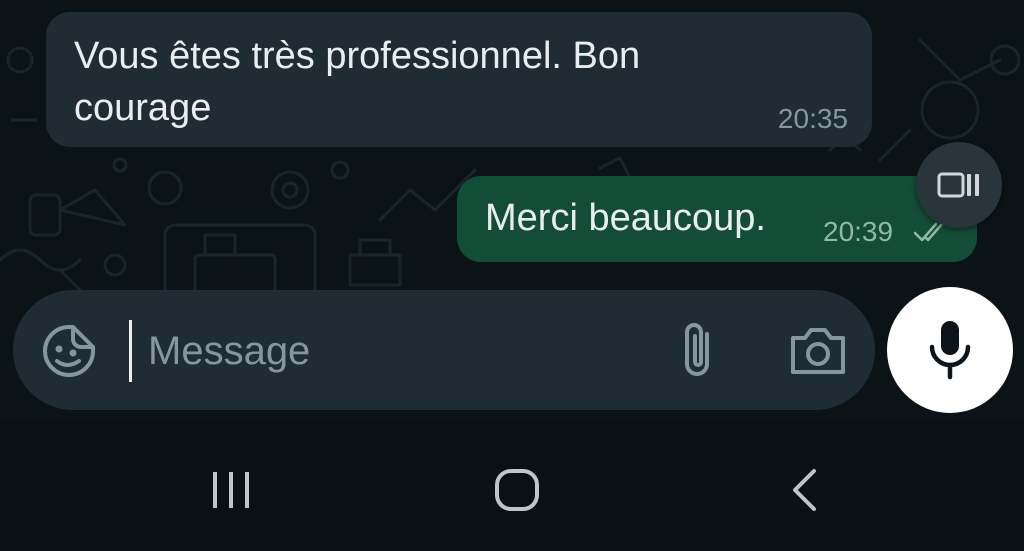  Describe the element at coordinates (69, 351) in the screenshot. I see `sticker-icon` at that location.